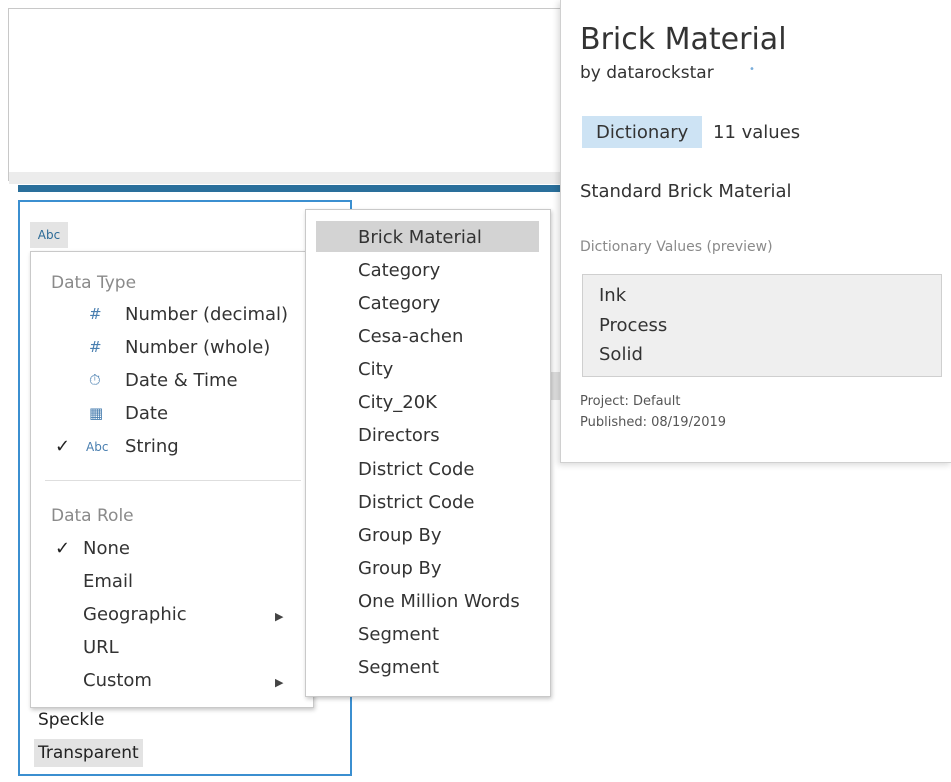 The image size is (951, 782). Describe the element at coordinates (621, 354) in the screenshot. I see `preview-value: Solid` at that location.